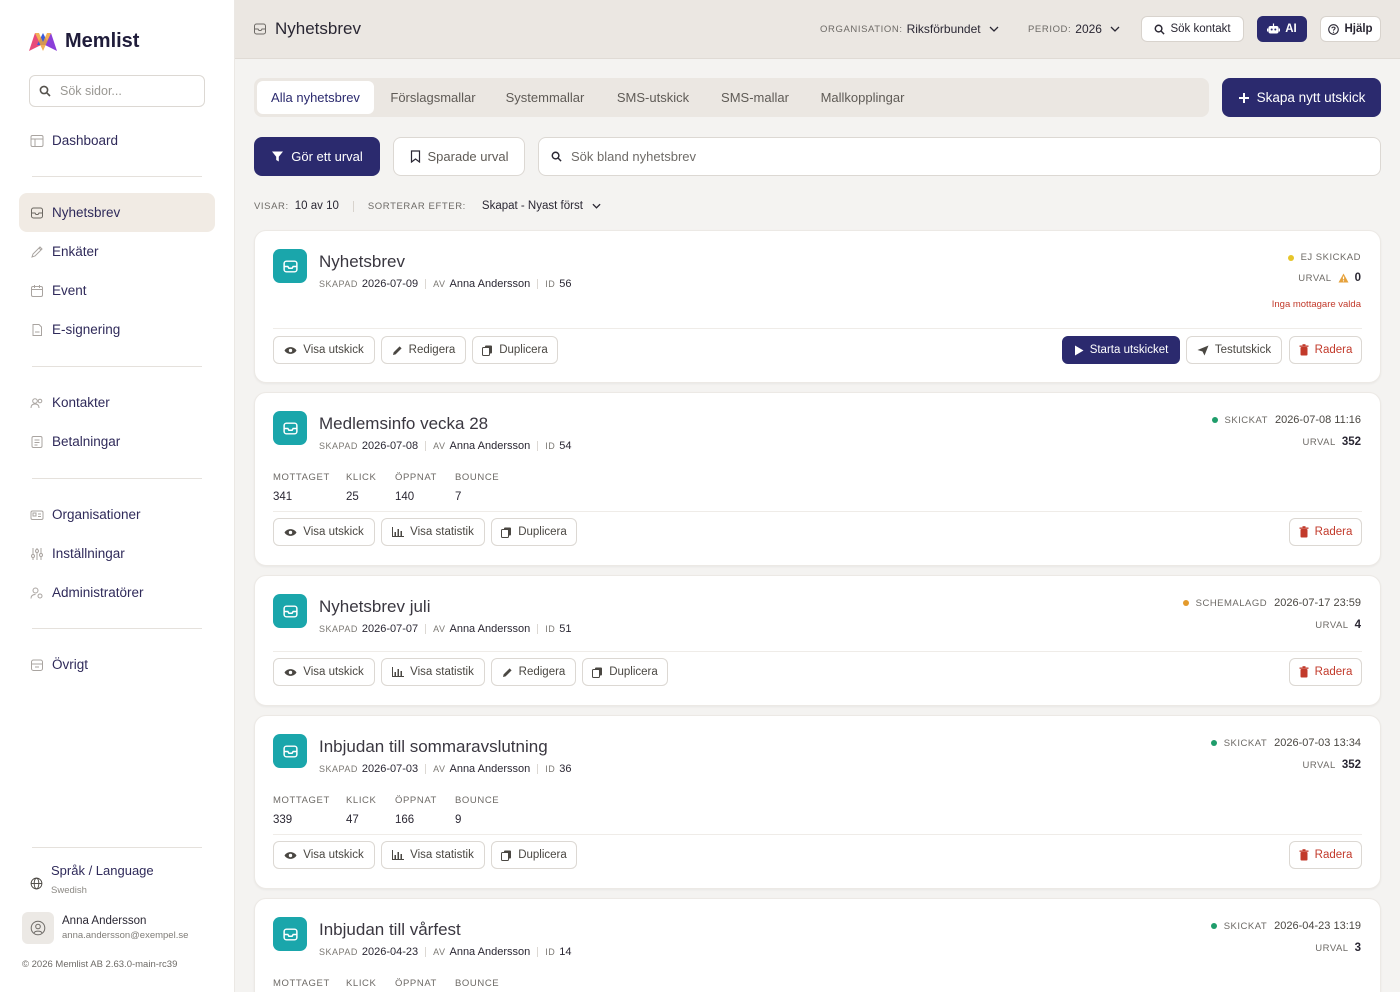 Image resolution: width=1400 pixels, height=992 pixels. What do you see at coordinates (1074, 29) in the screenshot?
I see `period-select: PERIOD: 2026` at bounding box center [1074, 29].